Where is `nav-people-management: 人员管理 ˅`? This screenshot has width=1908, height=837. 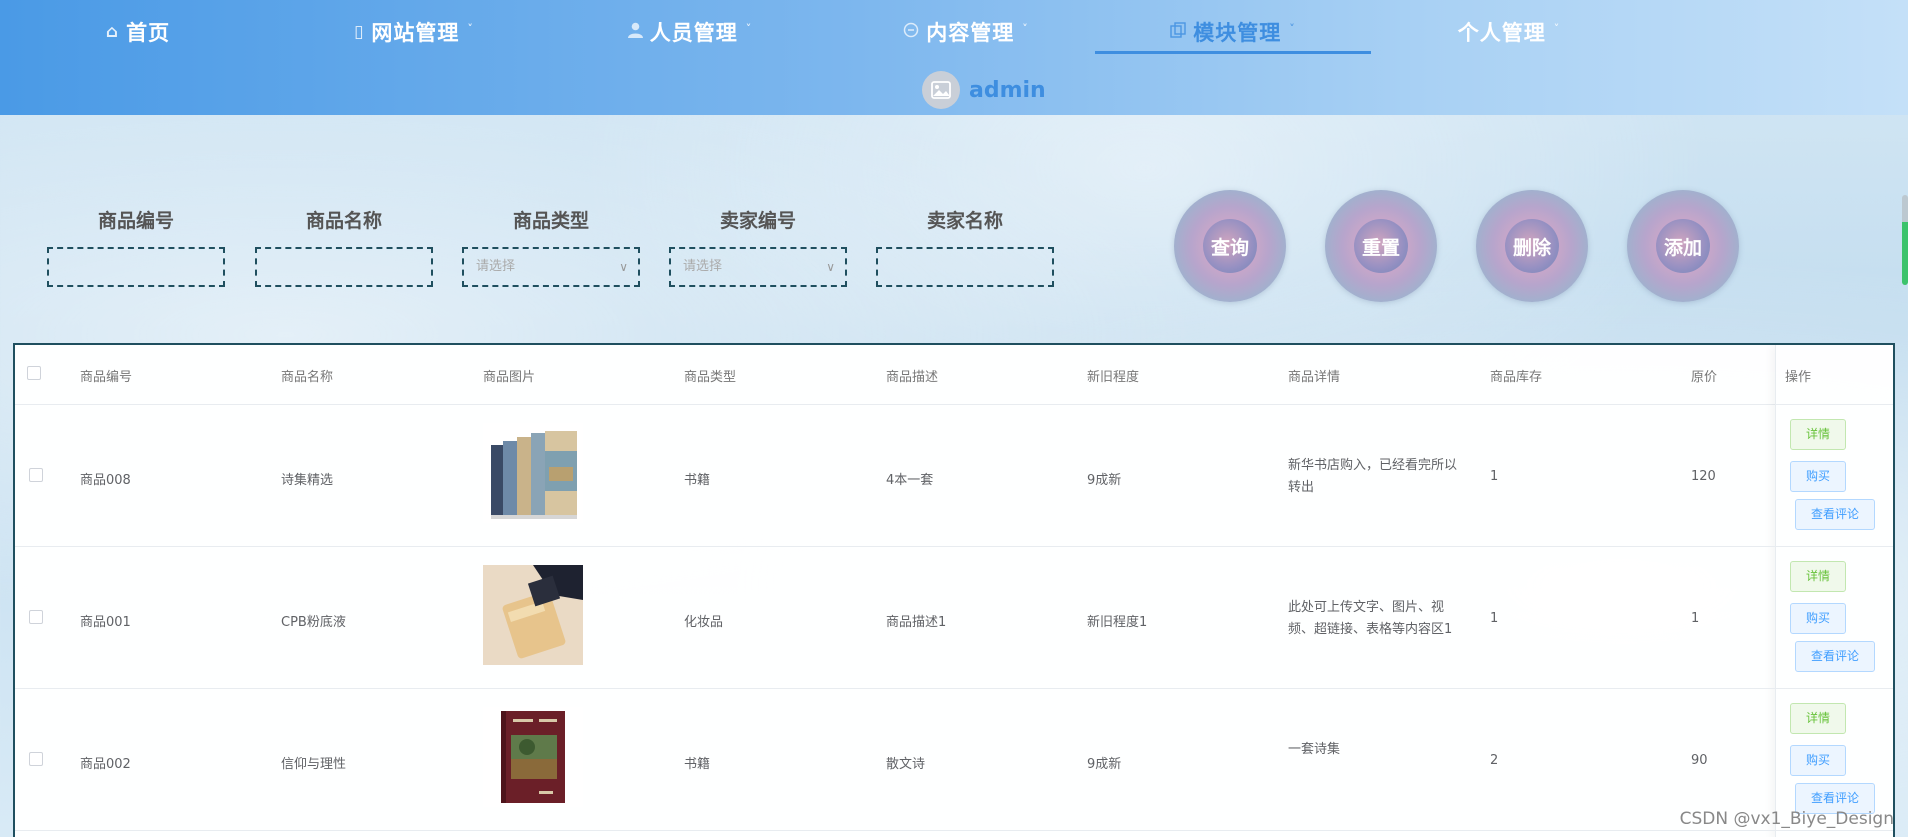 nav-people-management: 人员管理 ˅ is located at coordinates (690, 32).